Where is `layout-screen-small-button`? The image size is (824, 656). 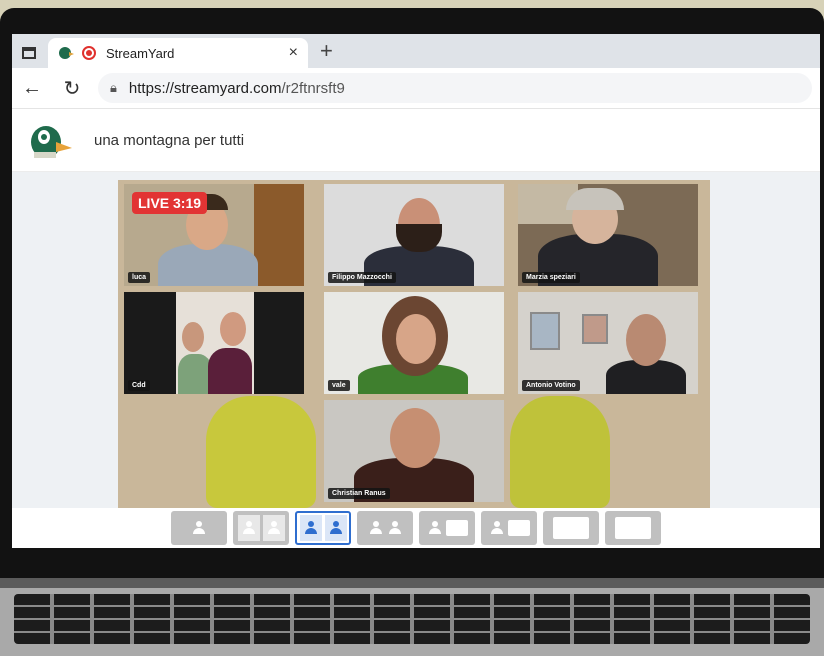 layout-screen-small-button is located at coordinates (571, 528).